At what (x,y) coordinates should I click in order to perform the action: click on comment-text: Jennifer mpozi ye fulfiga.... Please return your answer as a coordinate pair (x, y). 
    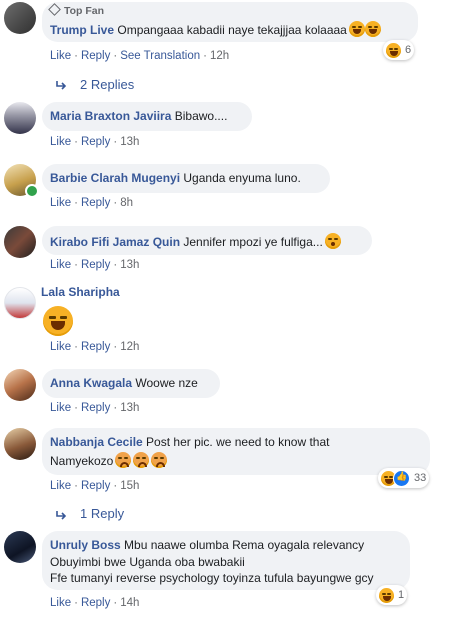
    Looking at the image, I should click on (253, 242).